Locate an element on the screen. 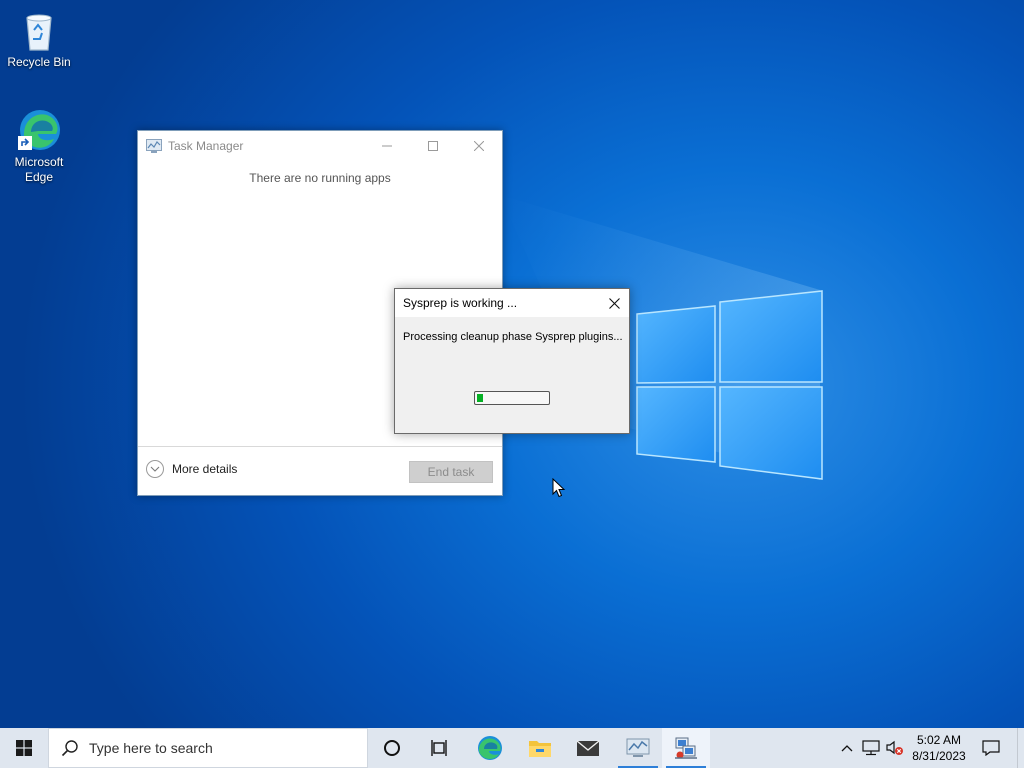 The image size is (1024, 768). desktop-icon-label: Microsoft Edge is located at coordinates (39, 169).